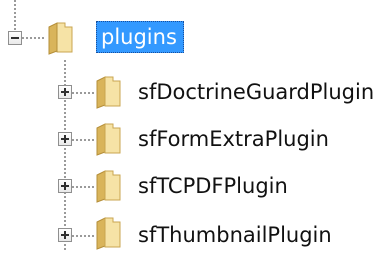  What do you see at coordinates (65, 235) in the screenshot?
I see `expand-toggle-sfthumbnailplugin` at bounding box center [65, 235].